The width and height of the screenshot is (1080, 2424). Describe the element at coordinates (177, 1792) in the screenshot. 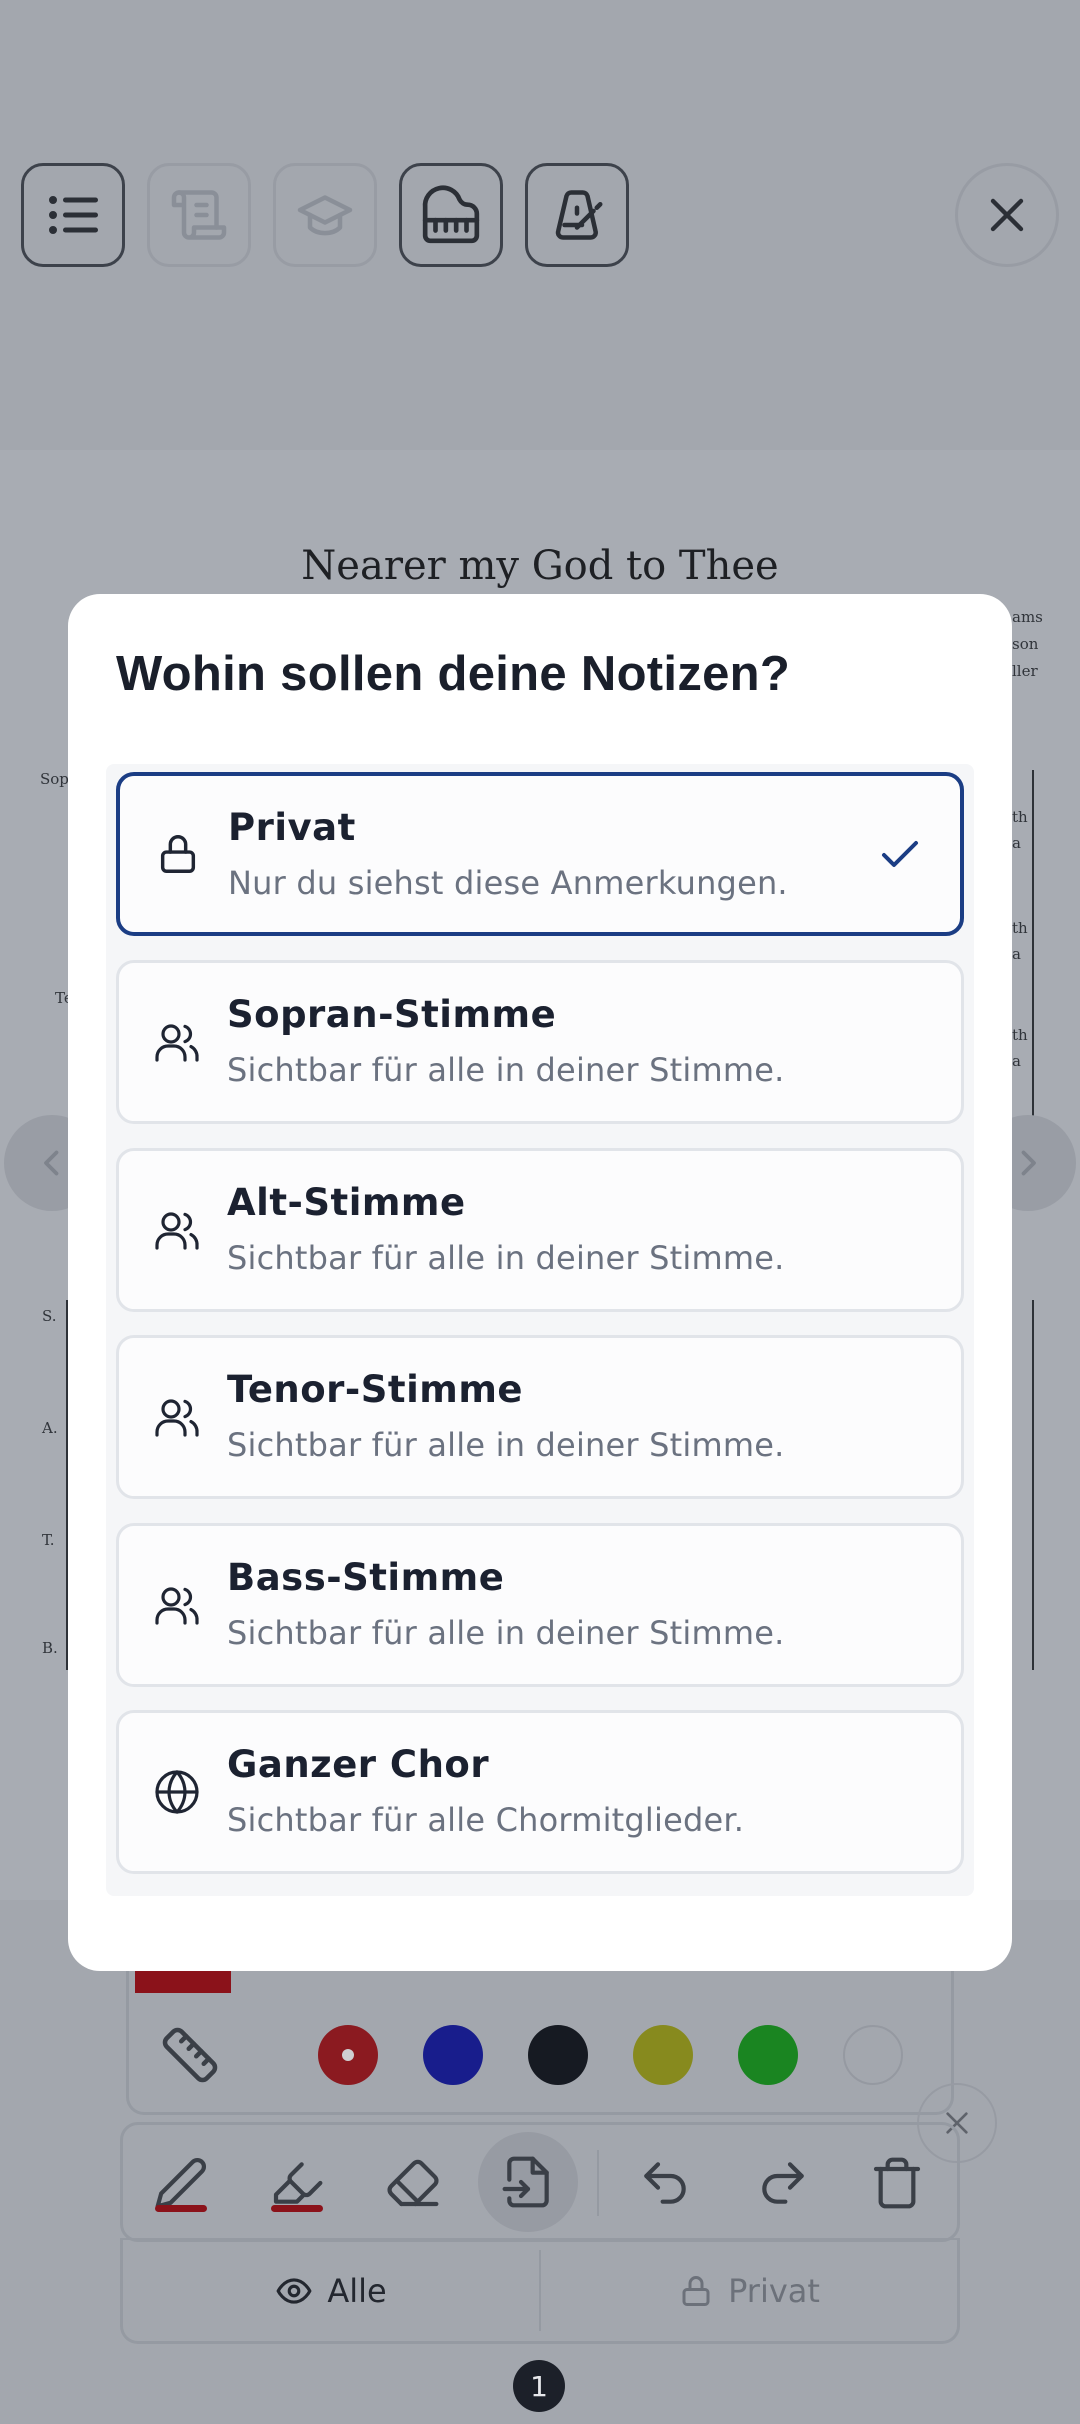

I see `globe-icon` at that location.